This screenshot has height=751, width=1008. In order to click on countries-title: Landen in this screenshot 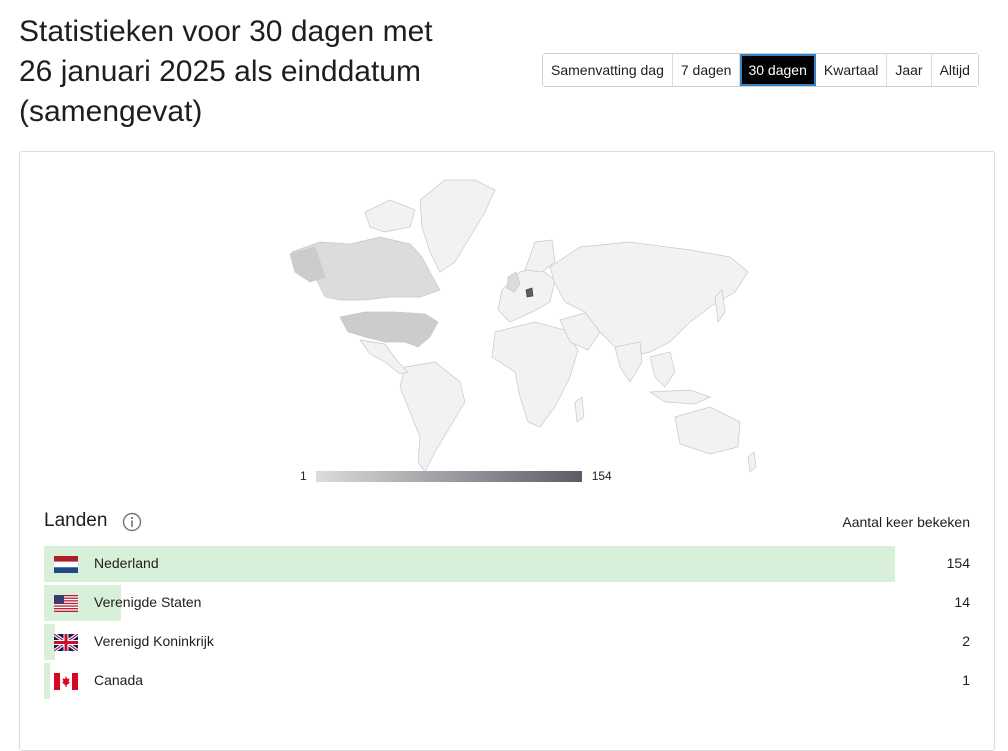, I will do `click(76, 520)`.